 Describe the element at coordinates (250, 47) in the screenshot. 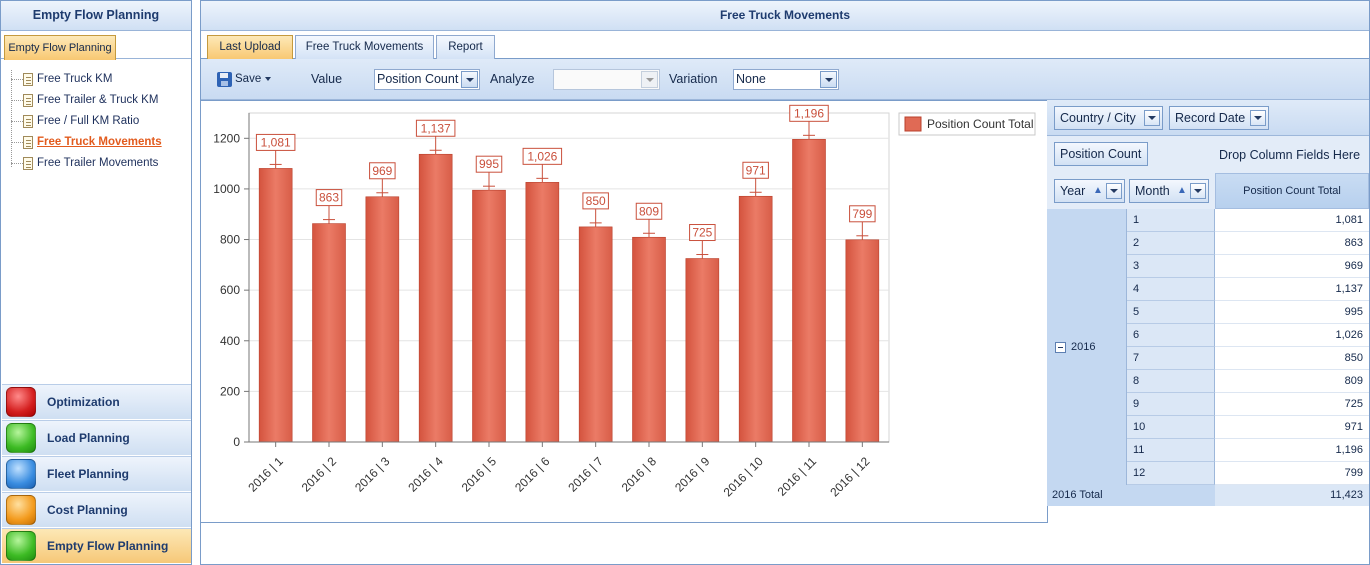

I see `tab-last-upload: Last Upload` at that location.